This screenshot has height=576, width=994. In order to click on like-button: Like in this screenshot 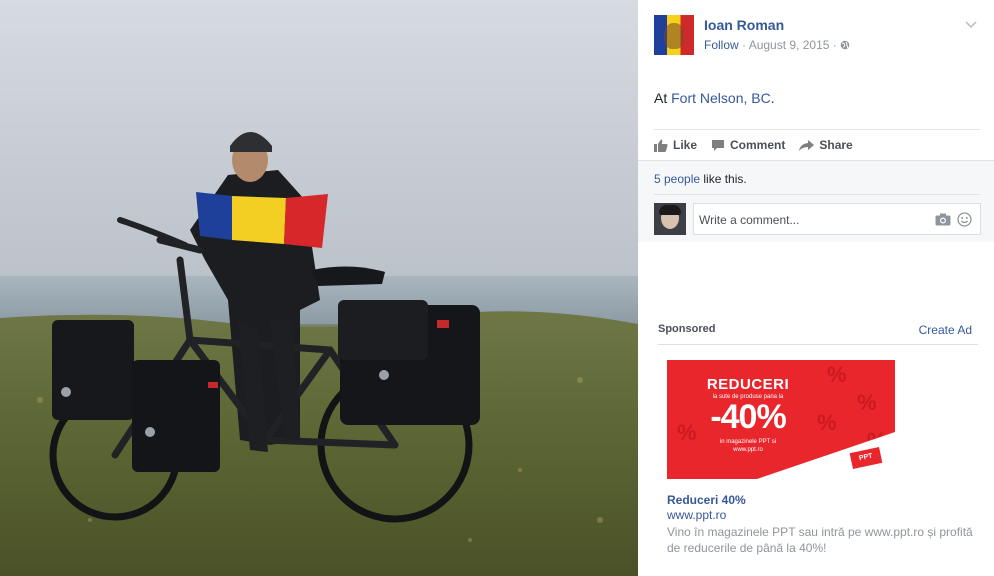, I will do `click(675, 145)`.